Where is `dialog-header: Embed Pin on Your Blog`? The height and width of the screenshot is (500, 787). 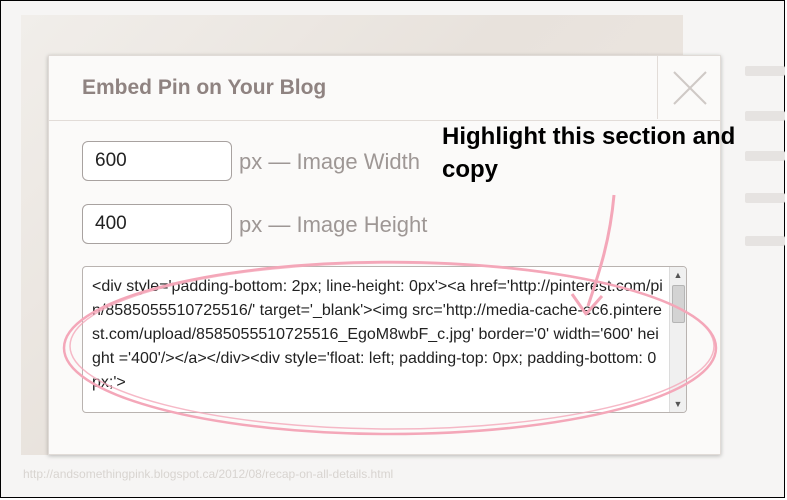 dialog-header: Embed Pin on Your Blog is located at coordinates (384, 88).